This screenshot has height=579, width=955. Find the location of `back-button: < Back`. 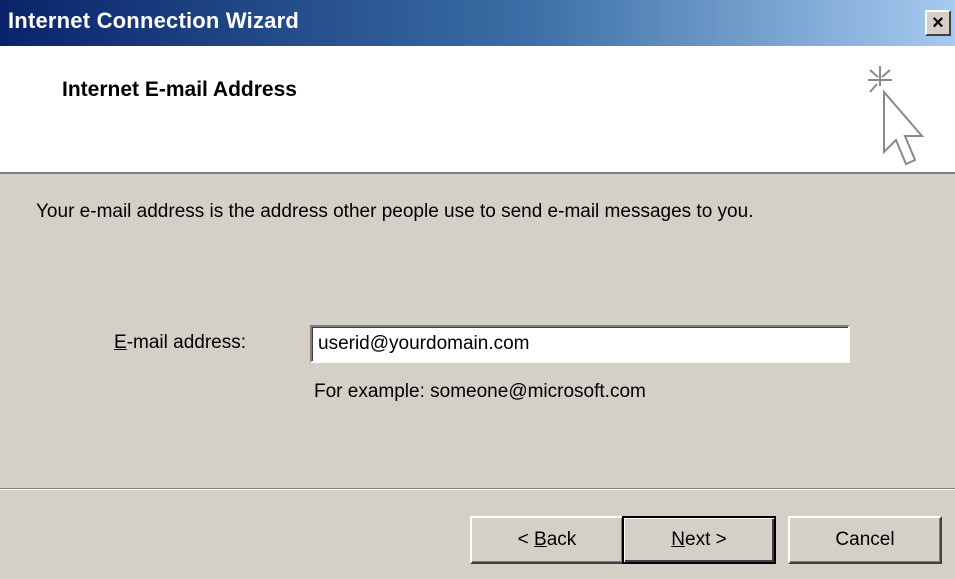

back-button: < Back is located at coordinates (547, 540).